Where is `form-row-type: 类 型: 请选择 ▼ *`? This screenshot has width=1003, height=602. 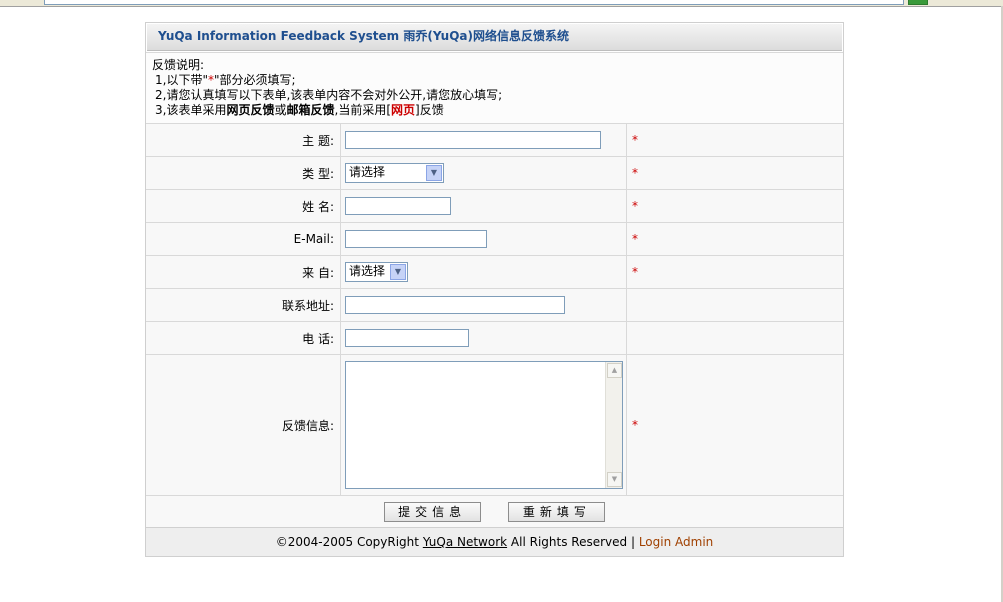 form-row-type: 类 型: 请选择 ▼ * is located at coordinates (494, 173).